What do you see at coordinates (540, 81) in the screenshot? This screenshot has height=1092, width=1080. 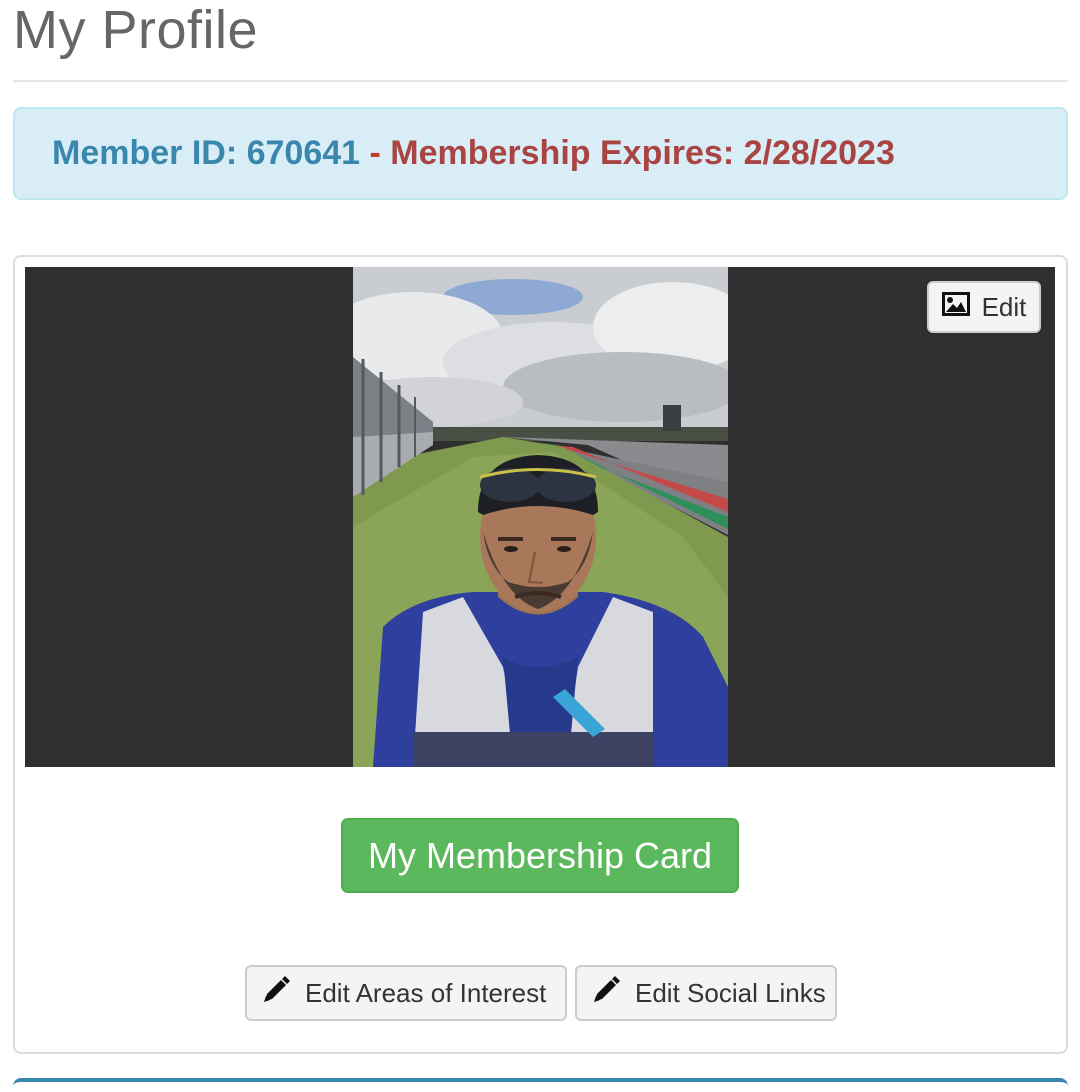 I see `title-divider` at bounding box center [540, 81].